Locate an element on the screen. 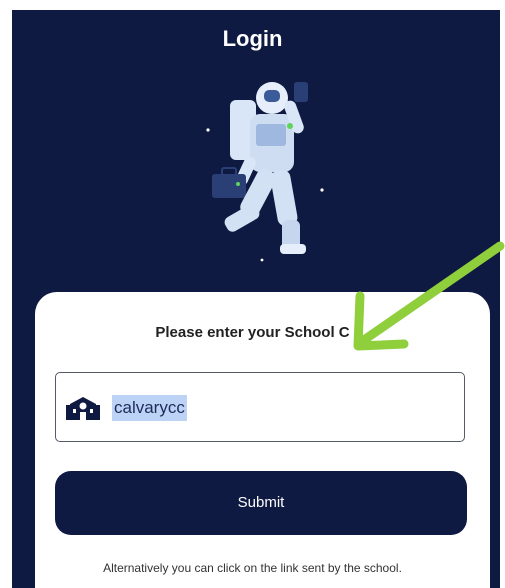  submit-button: Submit is located at coordinates (261, 503).